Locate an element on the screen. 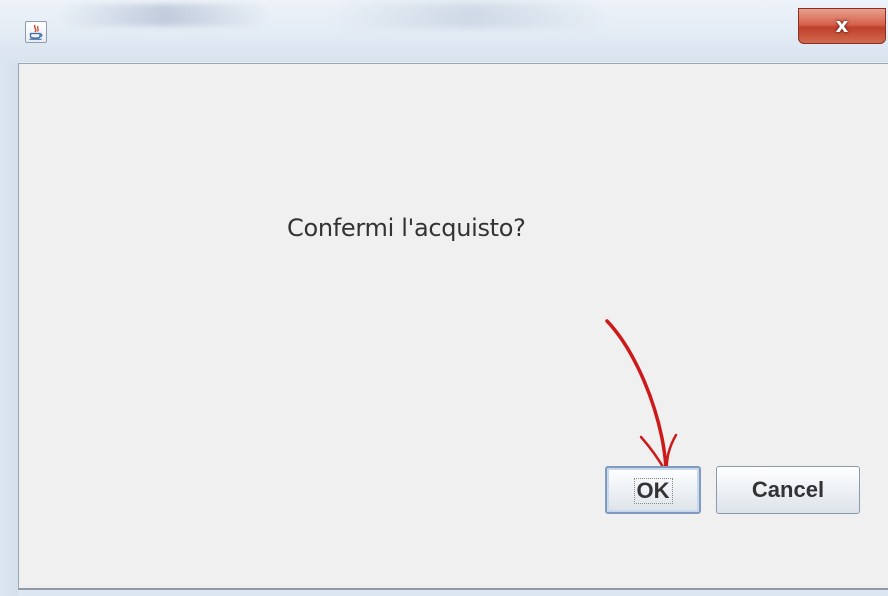 The width and height of the screenshot is (888, 596). ok-button: OK is located at coordinates (653, 490).